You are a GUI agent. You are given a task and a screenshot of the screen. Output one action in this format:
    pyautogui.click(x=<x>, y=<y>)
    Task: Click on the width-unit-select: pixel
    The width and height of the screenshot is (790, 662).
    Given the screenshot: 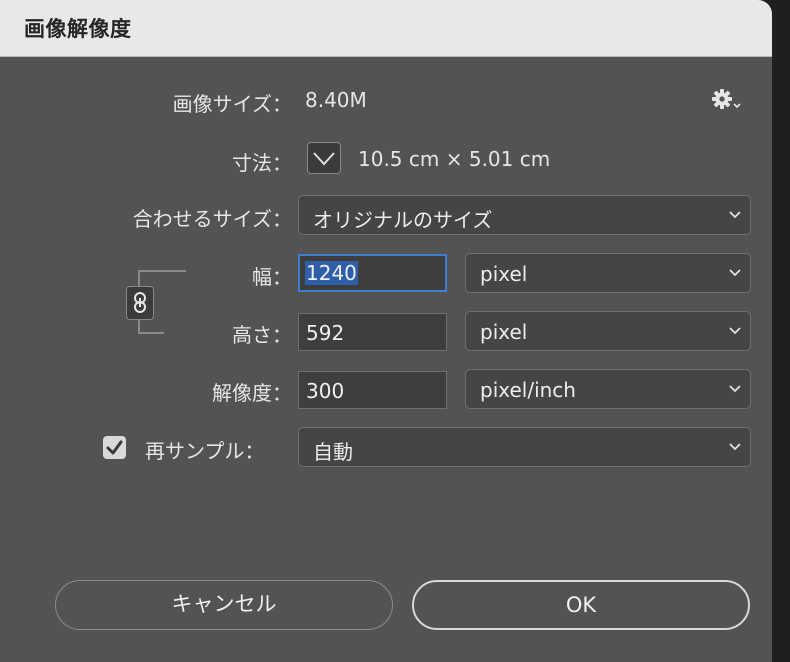 What is the action you would take?
    pyautogui.click(x=608, y=273)
    